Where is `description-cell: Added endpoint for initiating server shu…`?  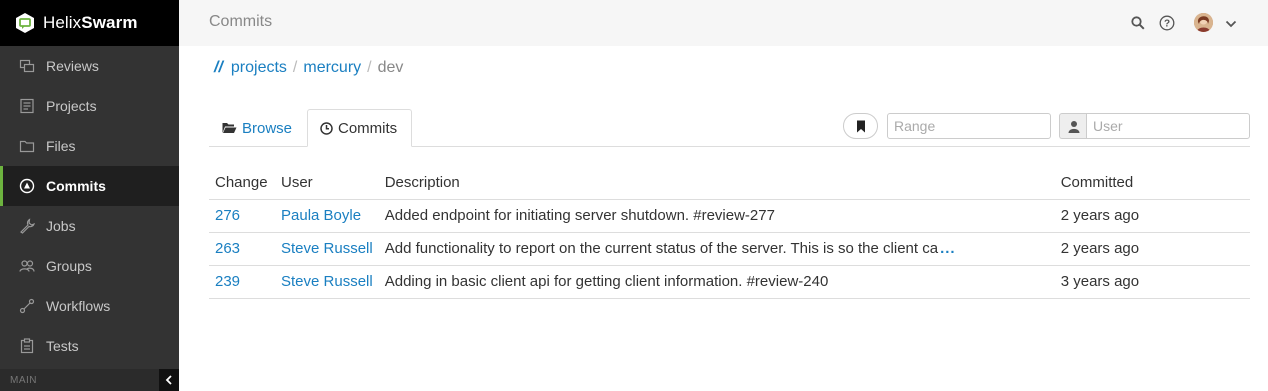 description-cell: Added endpoint for initiating server shu… is located at coordinates (716, 216).